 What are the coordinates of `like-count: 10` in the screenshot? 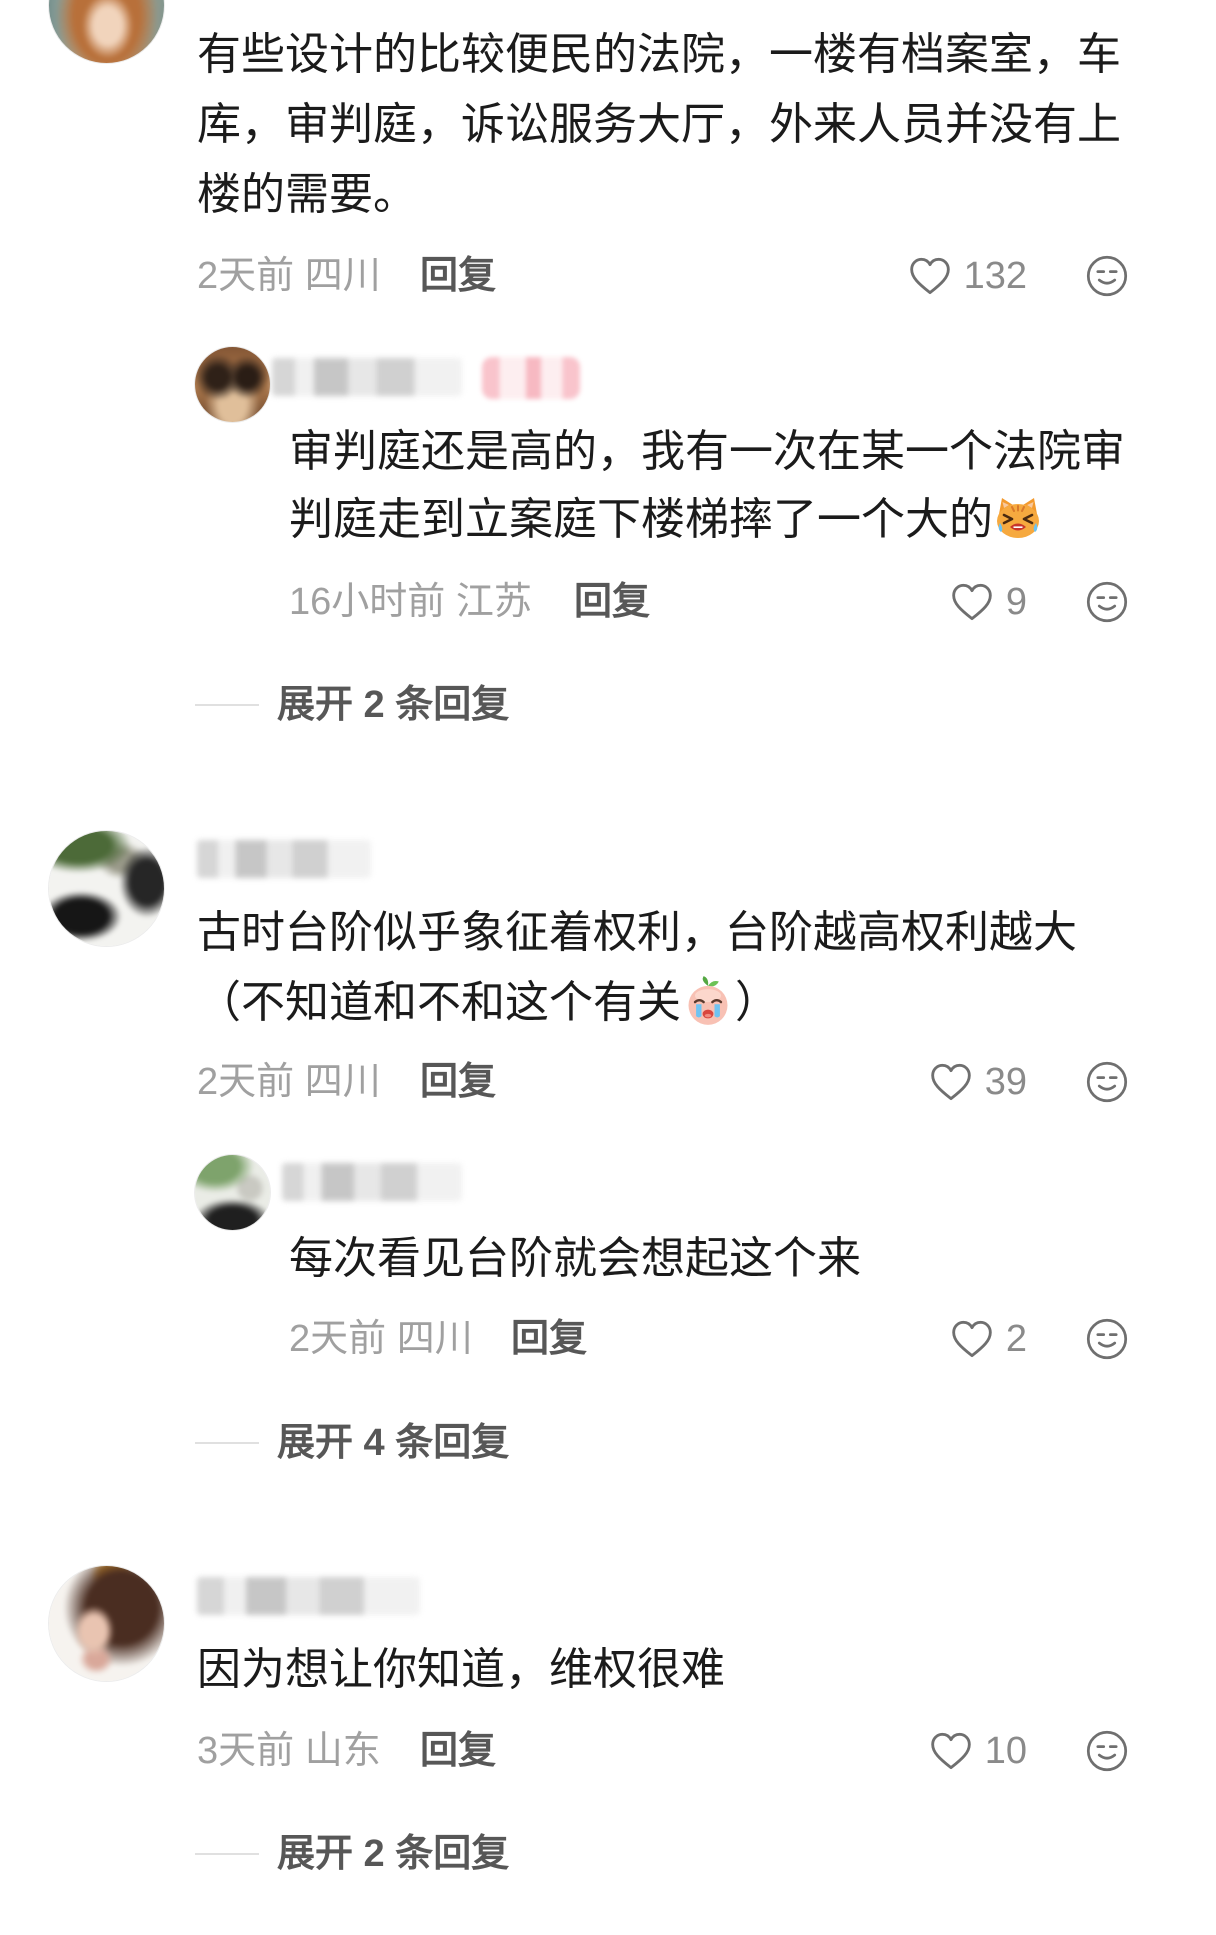 It's located at (1005, 1751).